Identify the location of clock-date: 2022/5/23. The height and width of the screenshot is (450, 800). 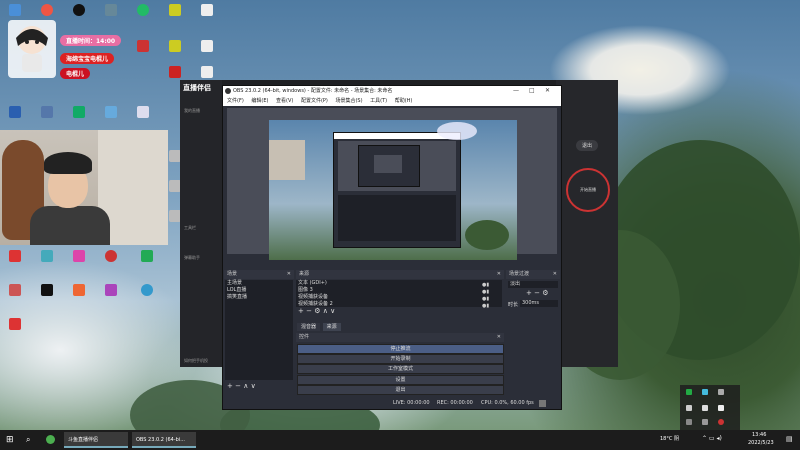
(761, 443).